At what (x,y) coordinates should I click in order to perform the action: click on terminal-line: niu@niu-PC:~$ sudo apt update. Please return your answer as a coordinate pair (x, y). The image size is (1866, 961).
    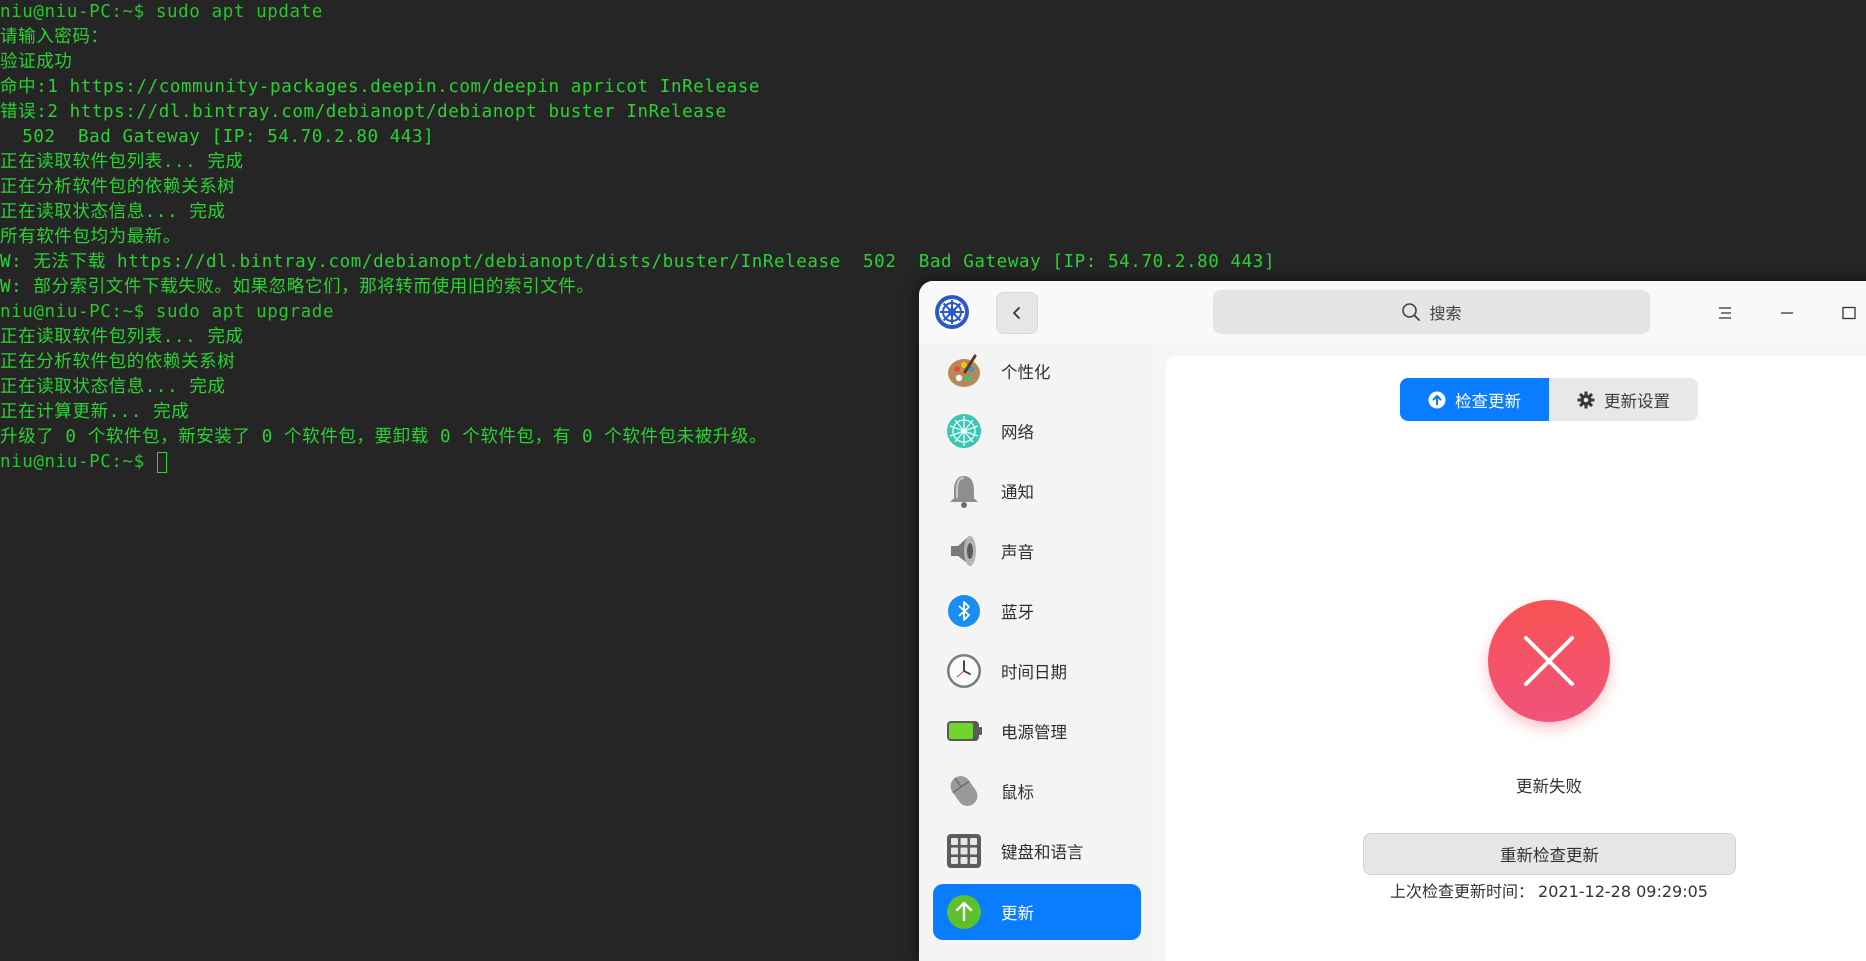
    Looking at the image, I should click on (161, 12).